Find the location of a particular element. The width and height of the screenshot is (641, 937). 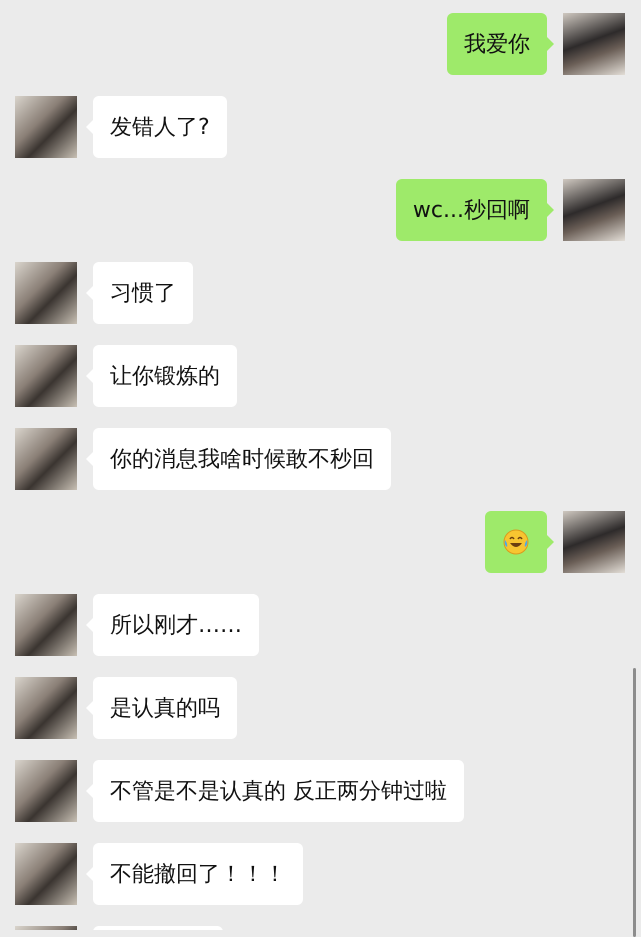

laughing-tears-emoji-icon is located at coordinates (516, 542).